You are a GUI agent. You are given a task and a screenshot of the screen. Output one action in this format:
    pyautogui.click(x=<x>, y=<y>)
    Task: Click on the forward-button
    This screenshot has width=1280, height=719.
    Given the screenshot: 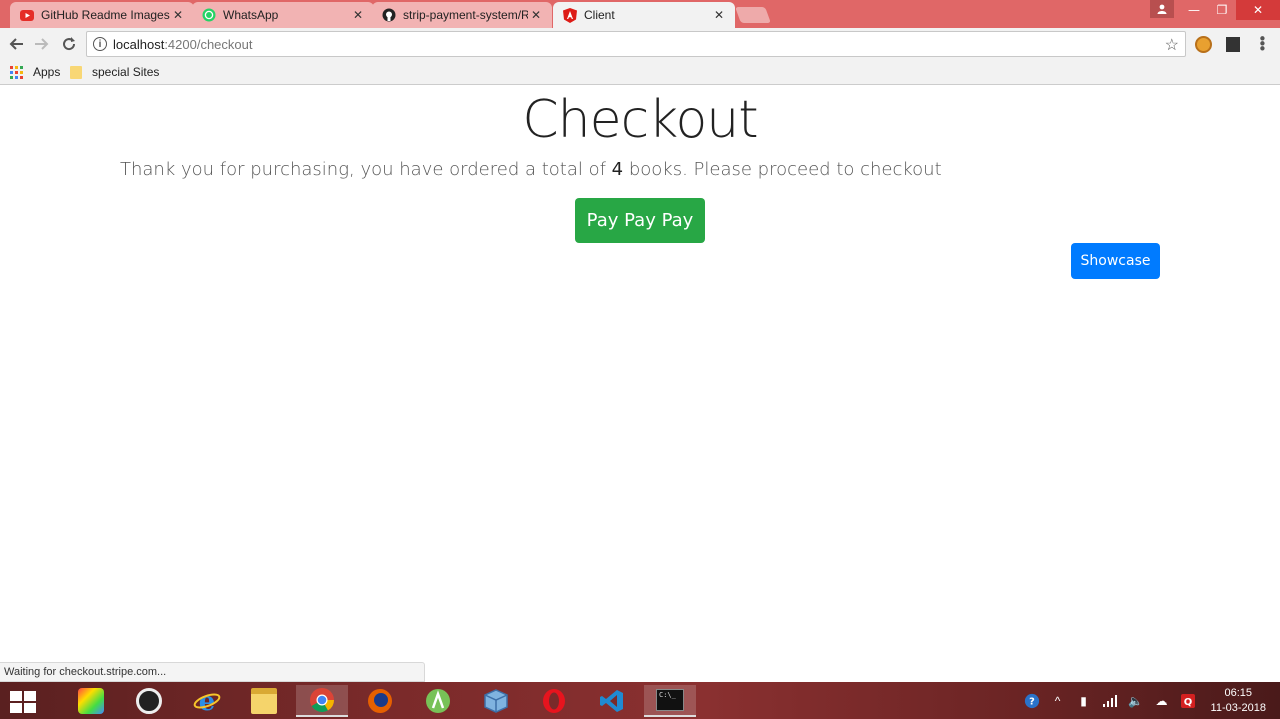 What is the action you would take?
    pyautogui.click(x=42, y=44)
    